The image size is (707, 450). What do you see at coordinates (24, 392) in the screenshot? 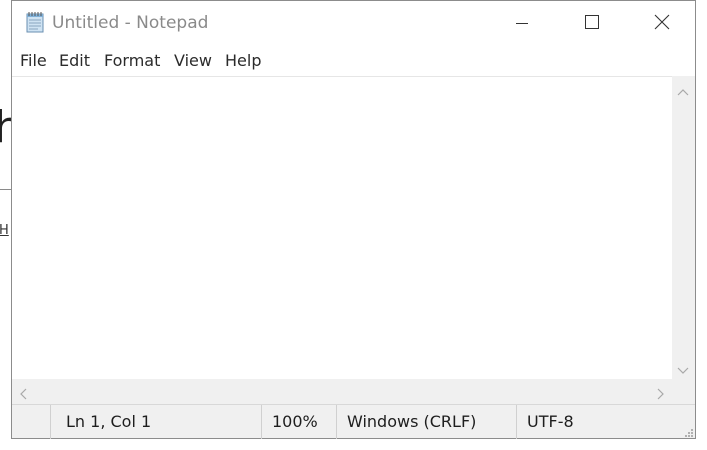
I see `scroll-left-icon` at bounding box center [24, 392].